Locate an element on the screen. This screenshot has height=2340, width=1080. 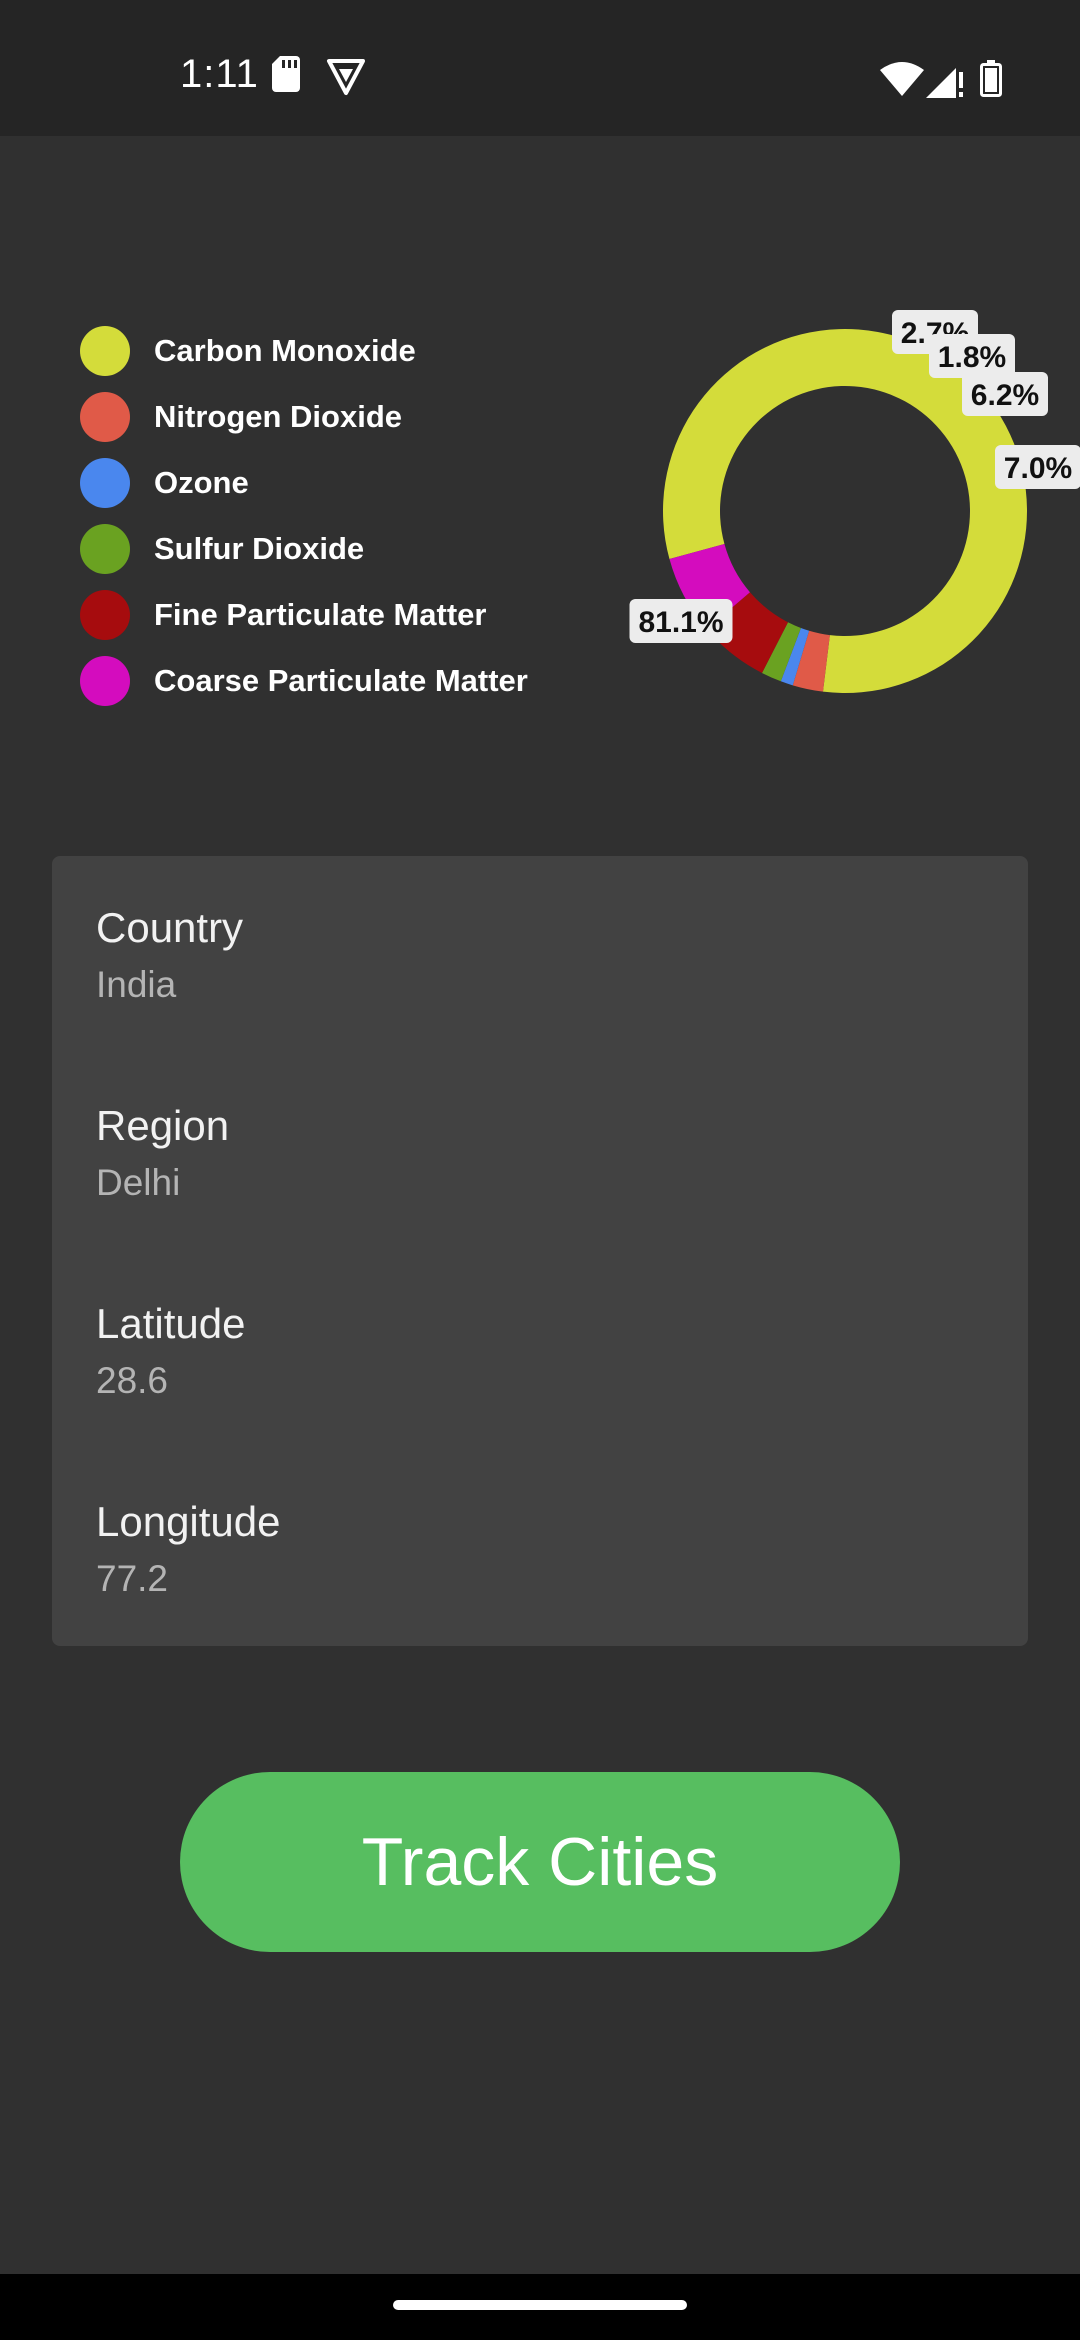
navigation-bar is located at coordinates (540, 2307).